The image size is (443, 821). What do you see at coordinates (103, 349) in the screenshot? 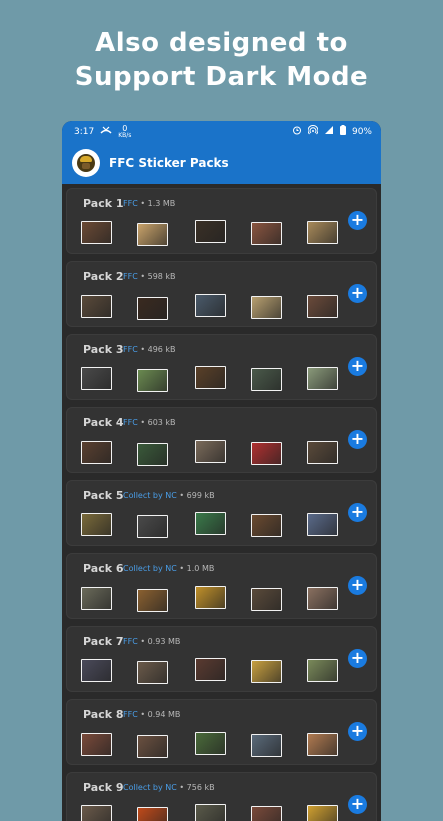
I see `pack-name: Pack 3` at bounding box center [103, 349].